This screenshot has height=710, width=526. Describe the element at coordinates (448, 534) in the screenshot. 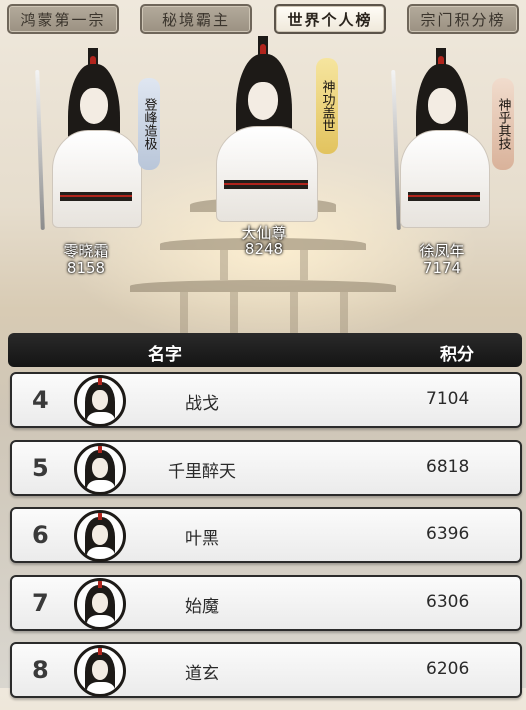

I see `row-score: 6396` at that location.